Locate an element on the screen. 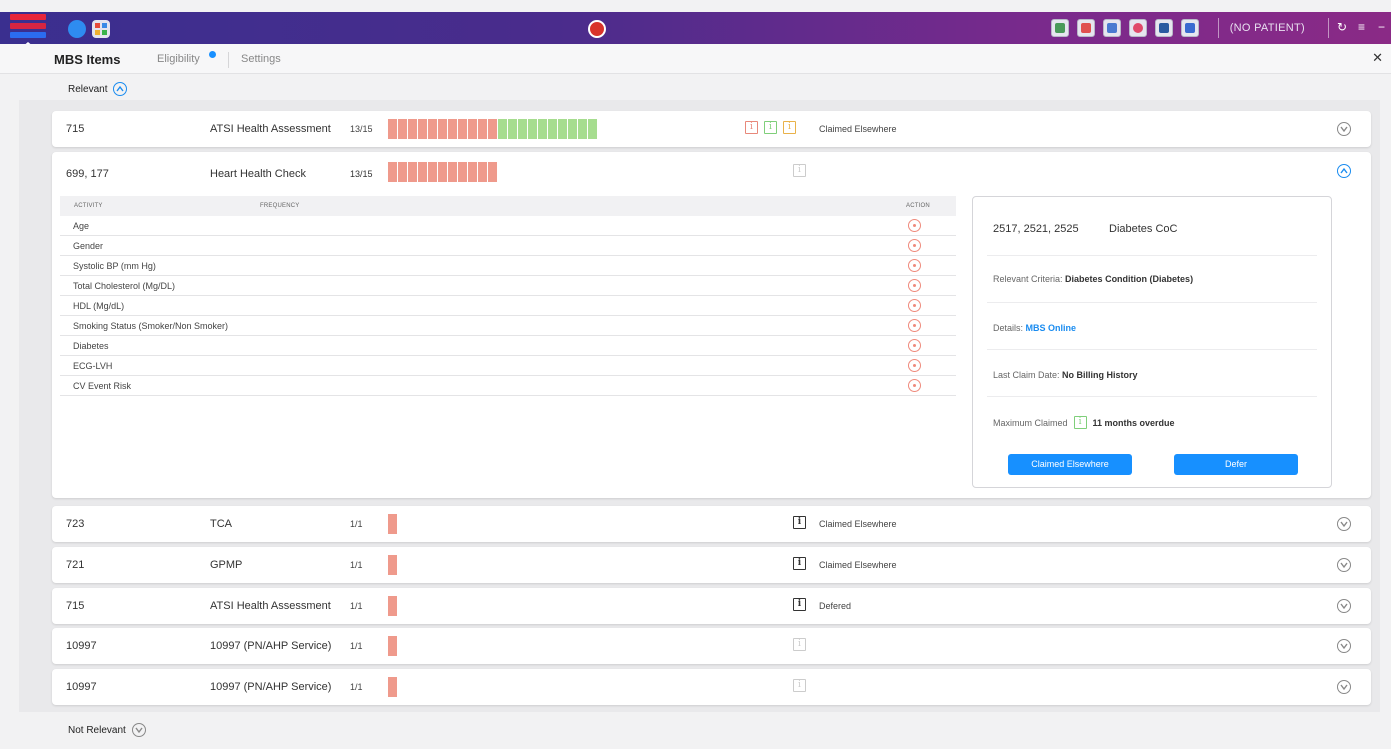  mbs-item-row: 721 GPMP 1/1 i Claimed Elsewhere is located at coordinates (711, 565).